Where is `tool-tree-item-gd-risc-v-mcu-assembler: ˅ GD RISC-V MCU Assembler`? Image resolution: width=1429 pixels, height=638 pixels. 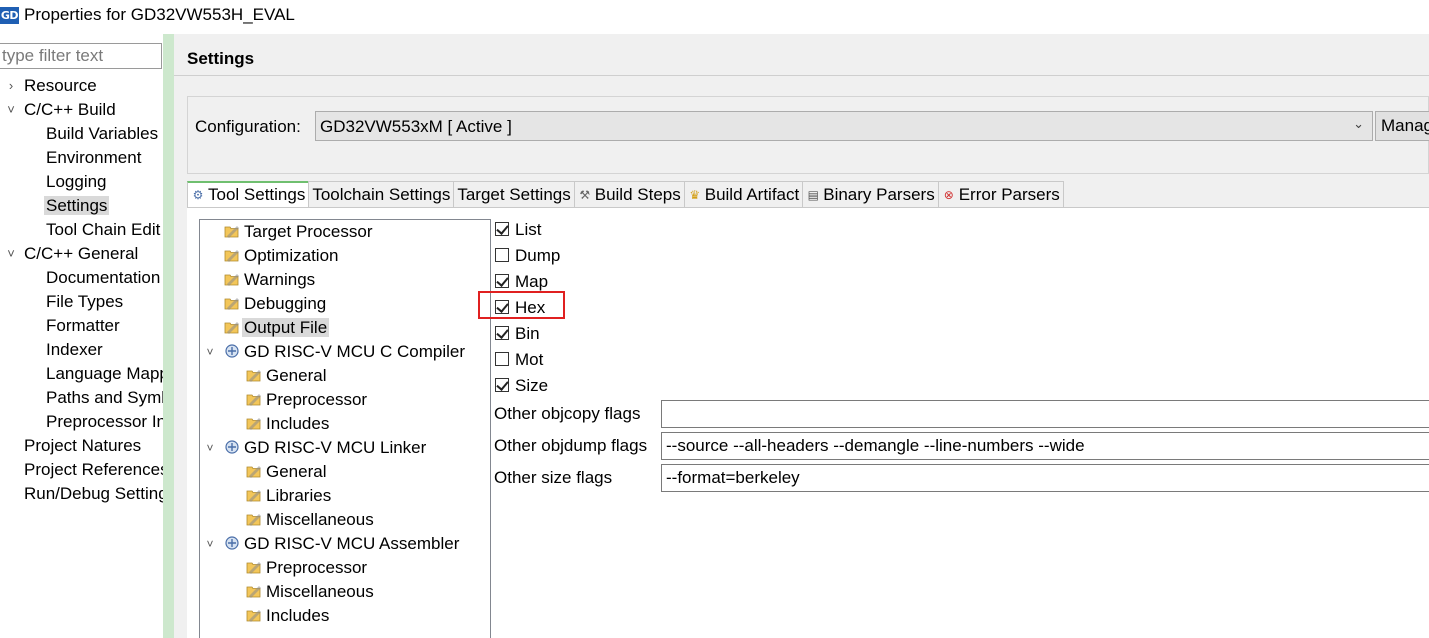 tool-tree-item-gd-risc-v-mcu-assembler: ˅ GD RISC-V MCU Assembler is located at coordinates (333, 544).